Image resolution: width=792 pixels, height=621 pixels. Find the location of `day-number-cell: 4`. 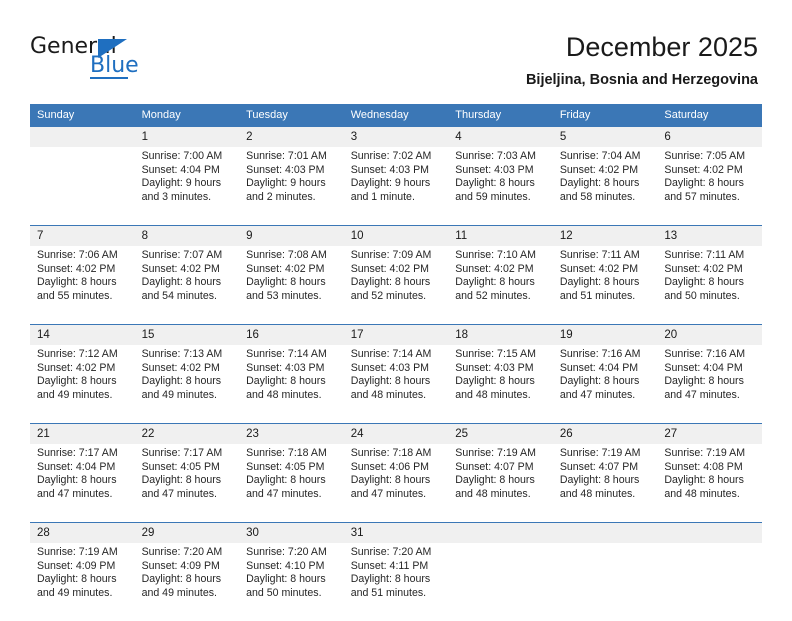

day-number-cell: 4 is located at coordinates (500, 137).